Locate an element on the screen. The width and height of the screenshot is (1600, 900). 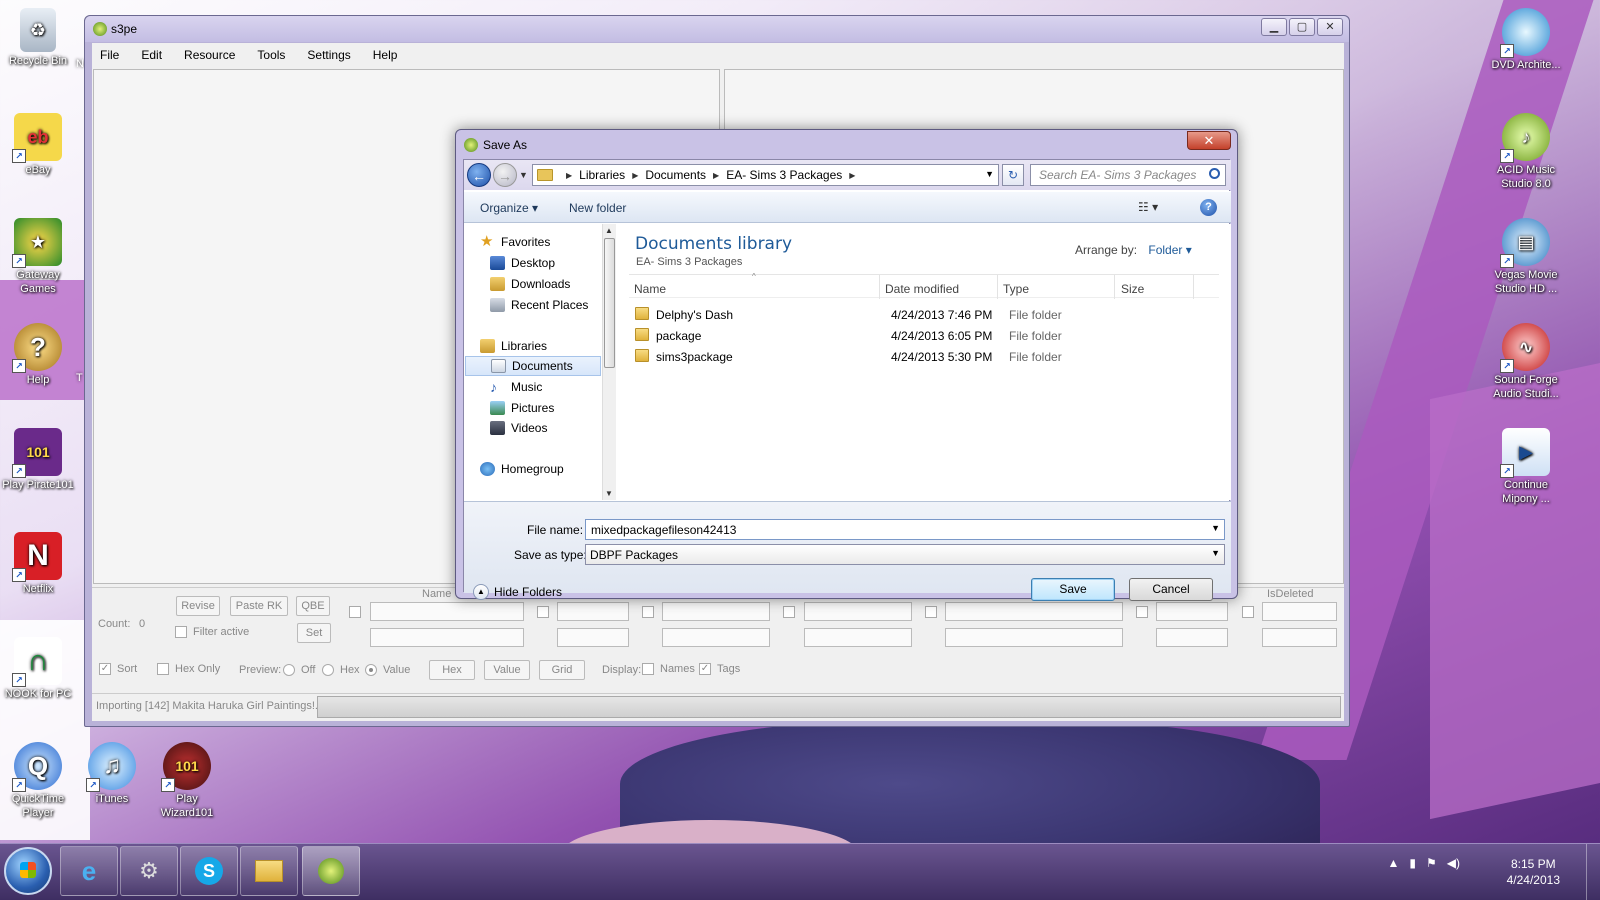
taskbar-internet-explorer: e is located at coordinates (89, 871).